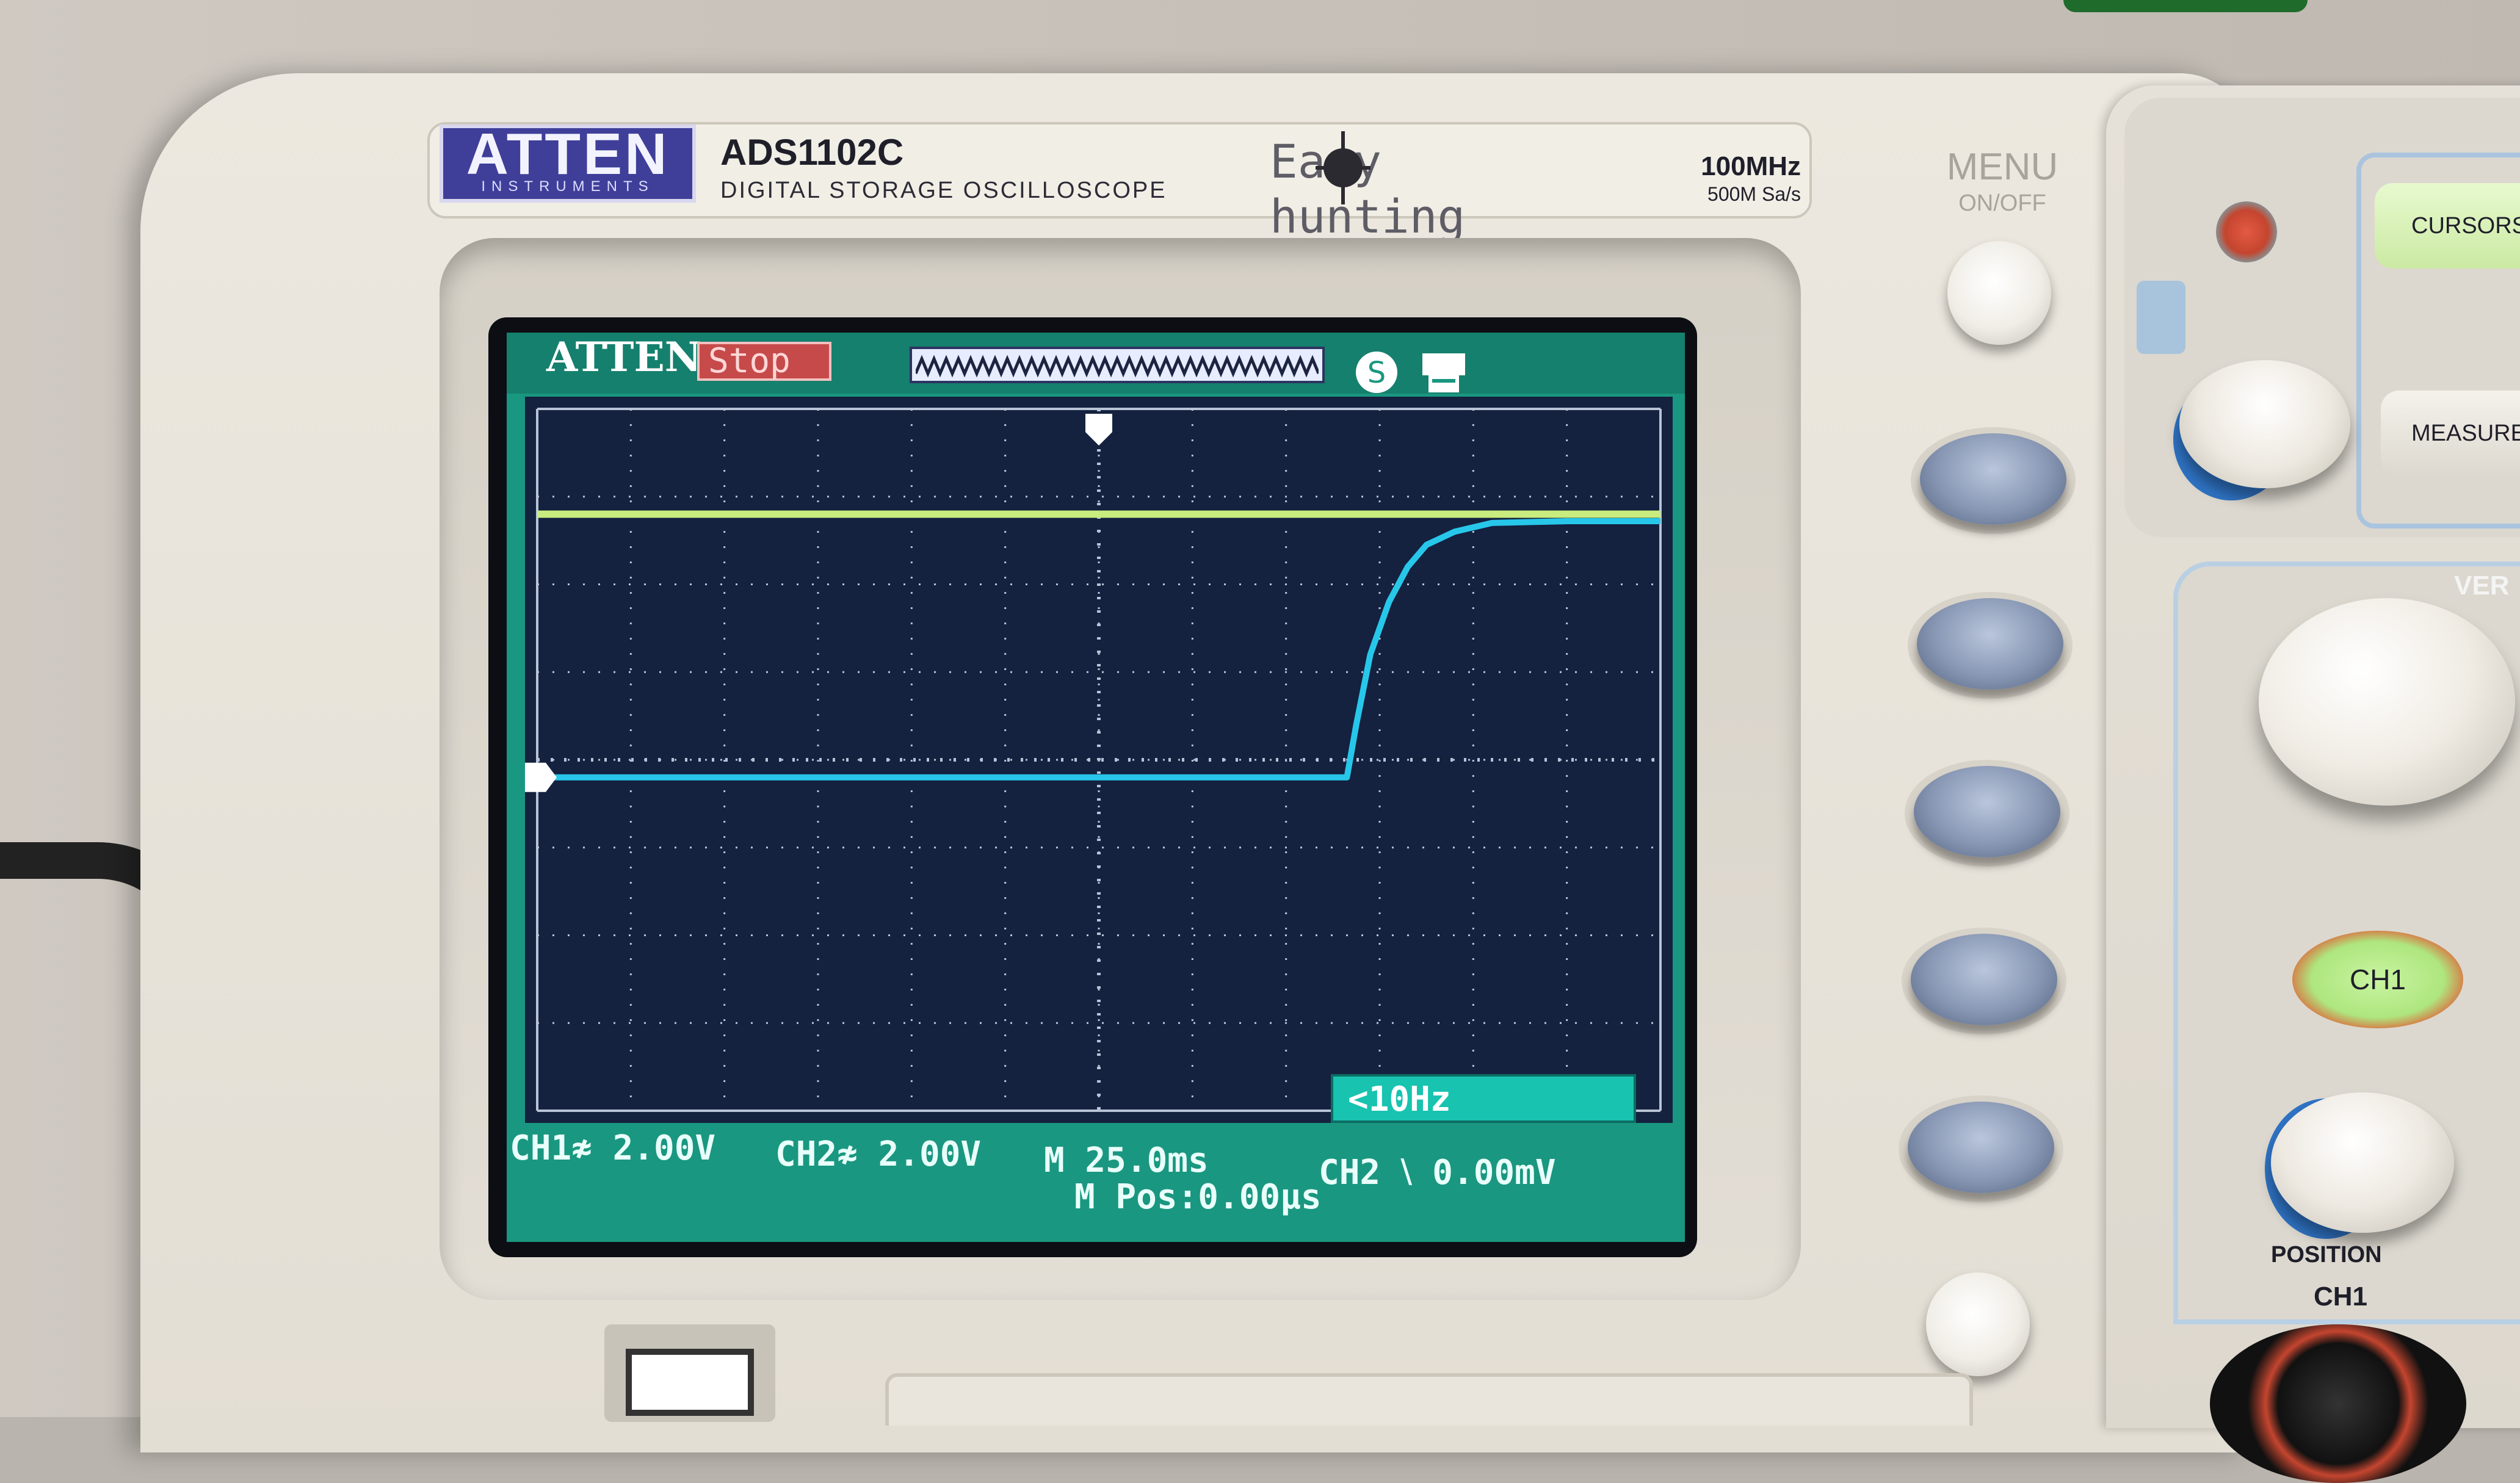 This screenshot has width=2520, height=1483. What do you see at coordinates (1993, 479) in the screenshot?
I see `softkey-1-button` at bounding box center [1993, 479].